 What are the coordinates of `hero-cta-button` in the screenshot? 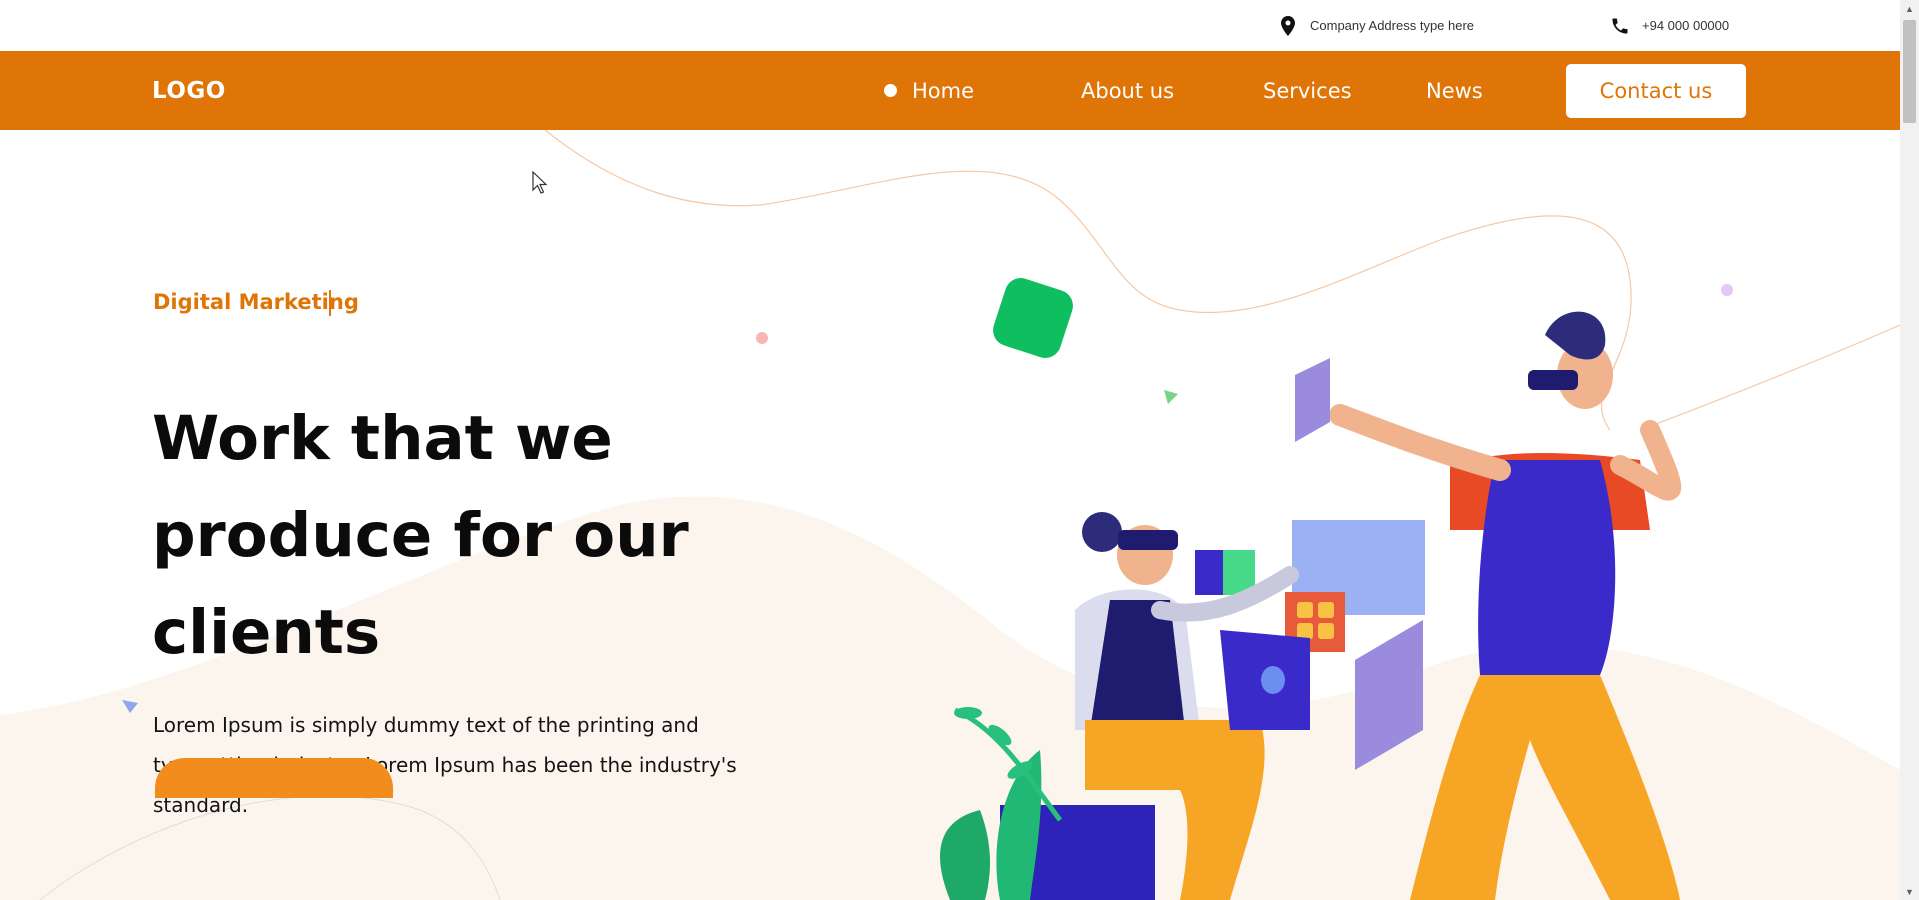 It's located at (274, 778).